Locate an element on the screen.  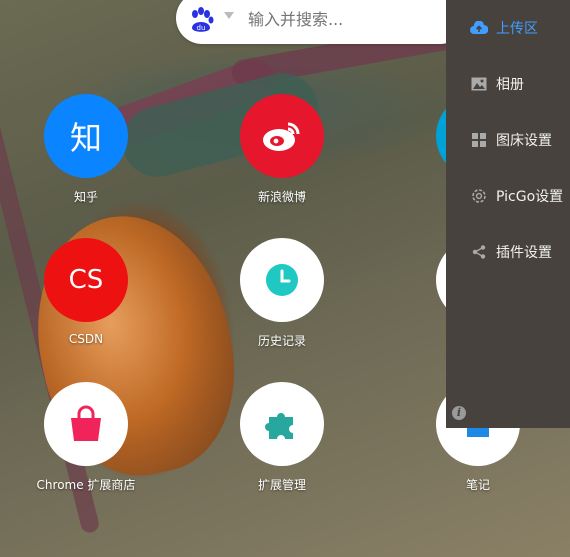
menu-item-image-host-settings: 图床设置 is located at coordinates (508, 140).